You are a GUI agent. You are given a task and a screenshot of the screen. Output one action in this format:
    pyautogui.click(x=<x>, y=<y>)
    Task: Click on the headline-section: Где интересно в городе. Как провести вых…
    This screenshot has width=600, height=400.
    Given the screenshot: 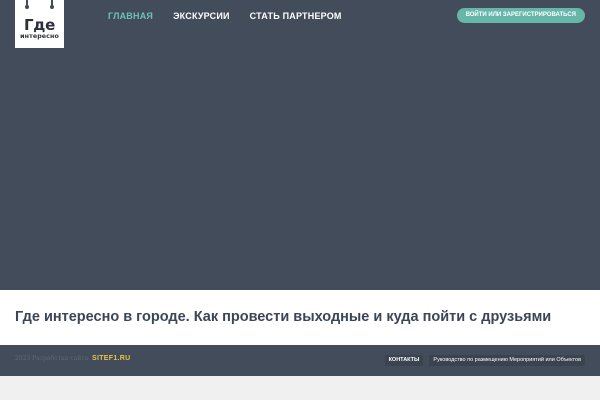 What is the action you would take?
    pyautogui.click(x=300, y=317)
    